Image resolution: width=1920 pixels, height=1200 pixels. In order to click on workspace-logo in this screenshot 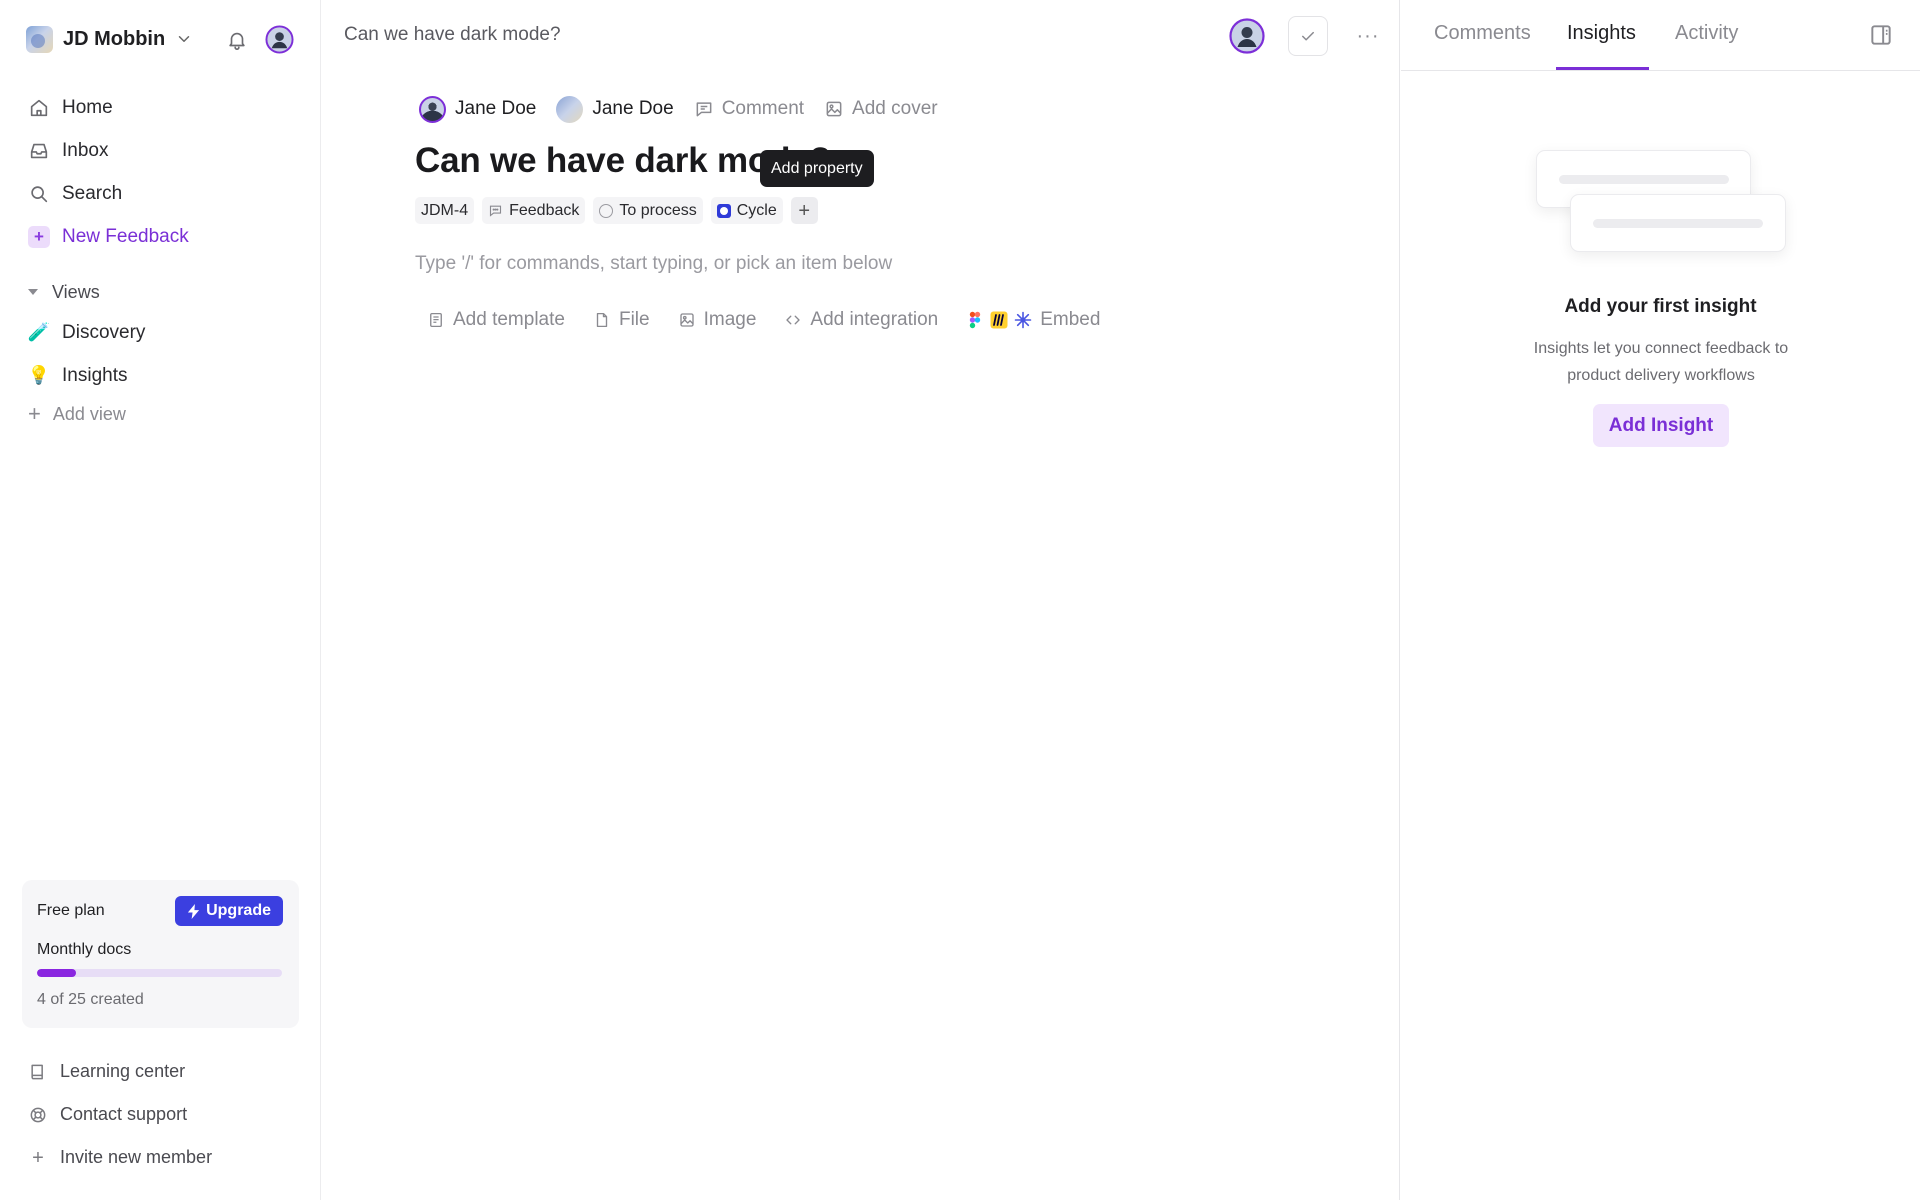, I will do `click(39, 39)`.